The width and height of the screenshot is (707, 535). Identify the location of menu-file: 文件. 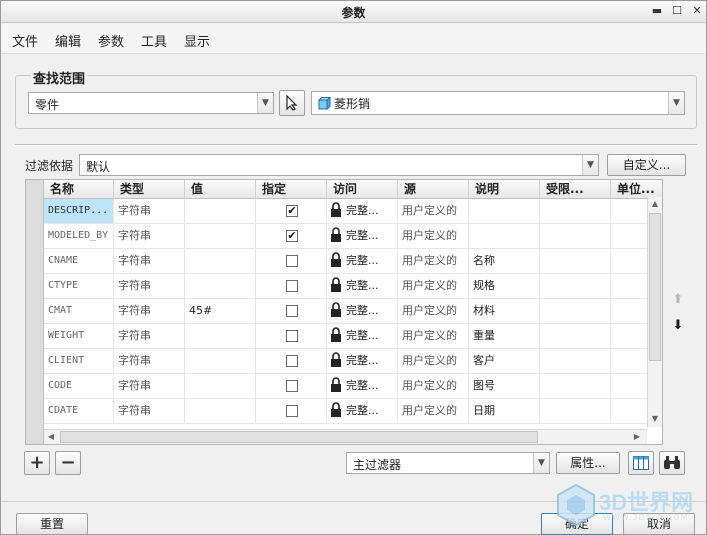
(25, 40).